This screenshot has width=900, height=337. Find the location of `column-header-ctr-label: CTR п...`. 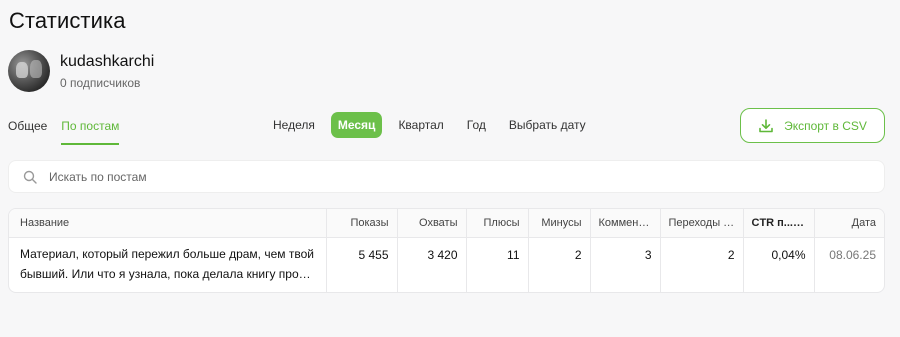

column-header-ctr-label: CTR п... is located at coordinates (772, 222).